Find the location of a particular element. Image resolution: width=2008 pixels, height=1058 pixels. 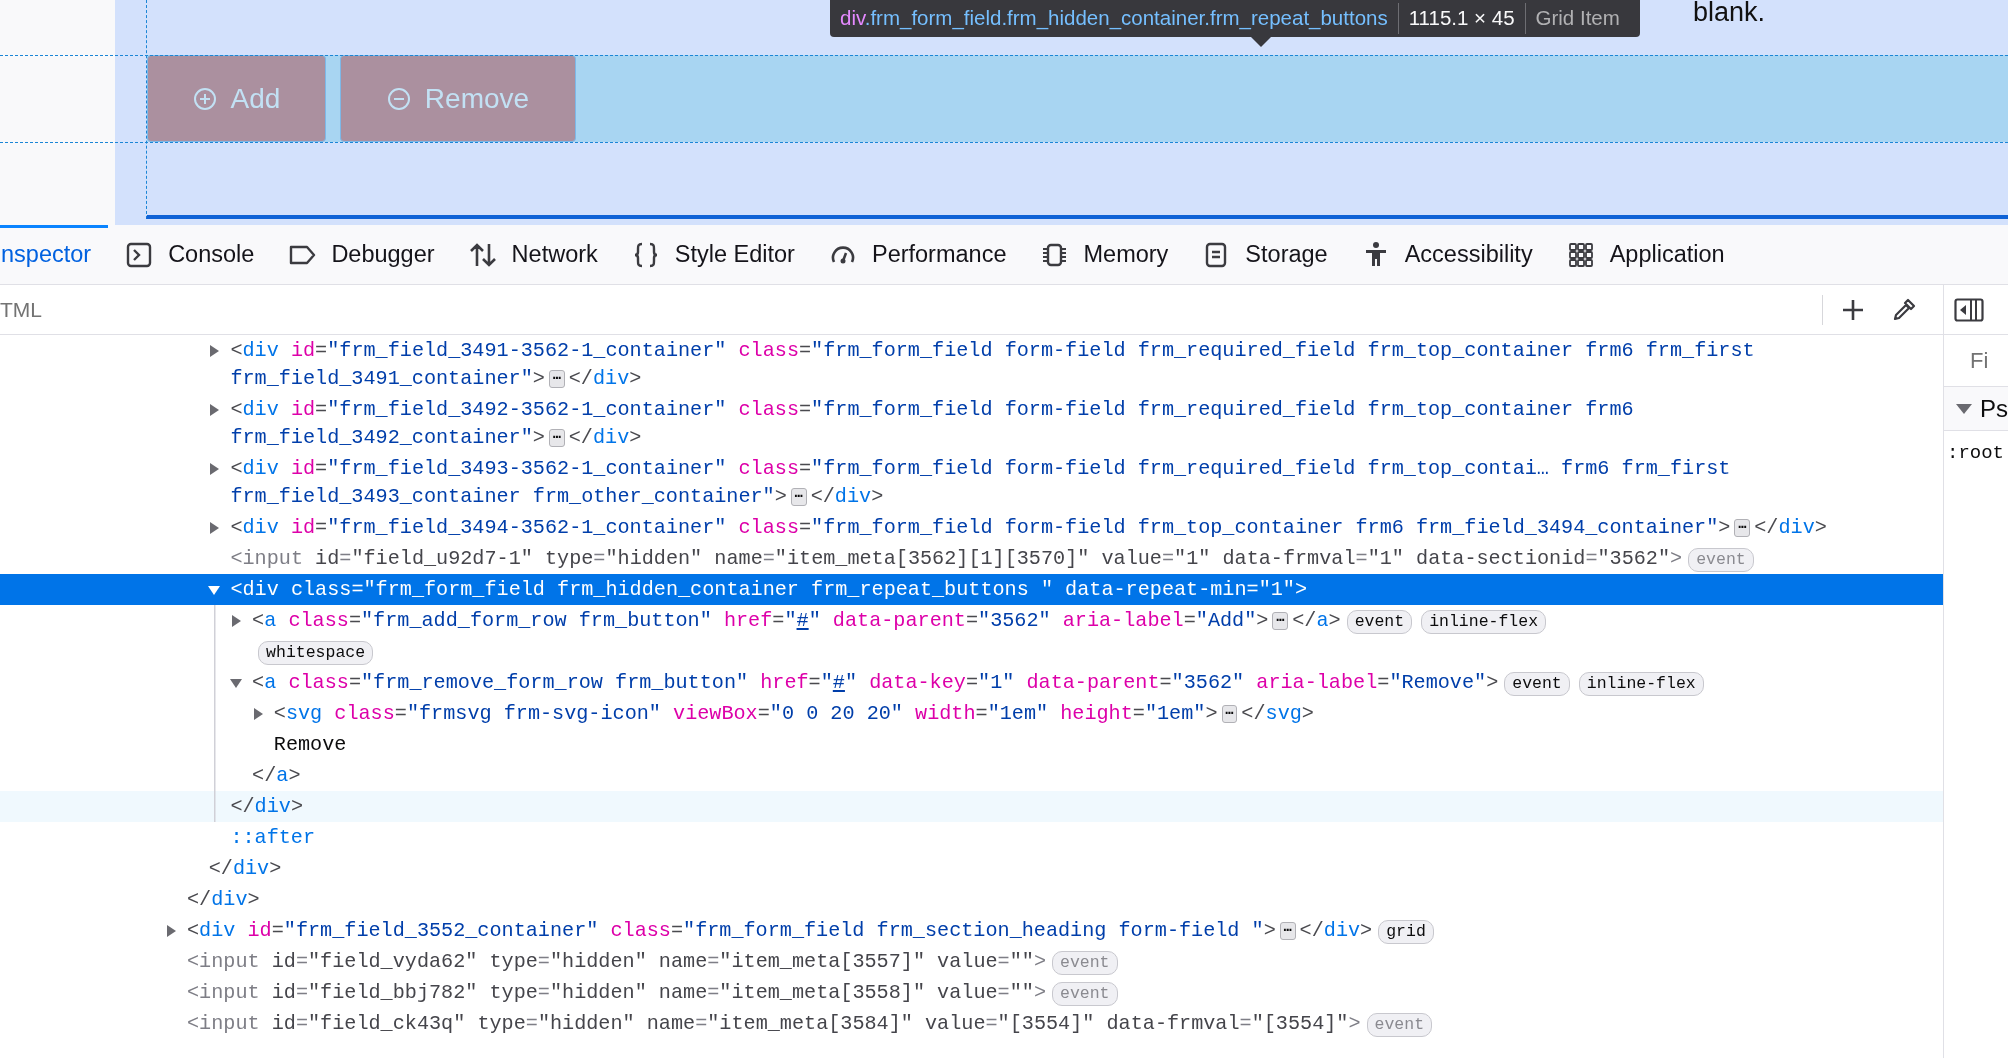

devtools-tab: Application is located at coordinates (1645, 254).